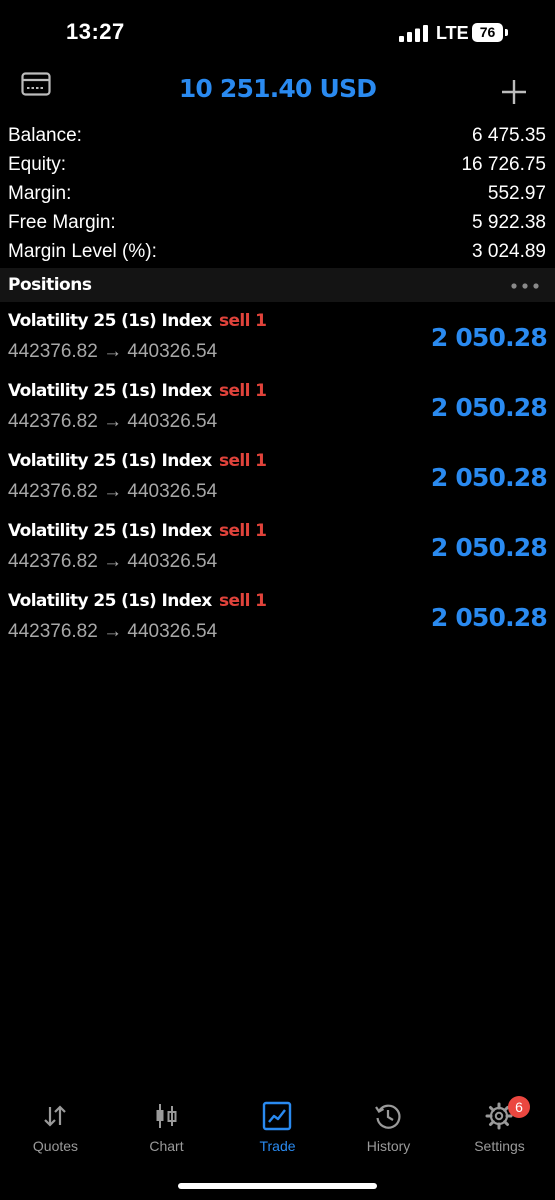 This screenshot has width=555, height=1200. Describe the element at coordinates (166, 1116) in the screenshot. I see `candlestick-icon` at that location.